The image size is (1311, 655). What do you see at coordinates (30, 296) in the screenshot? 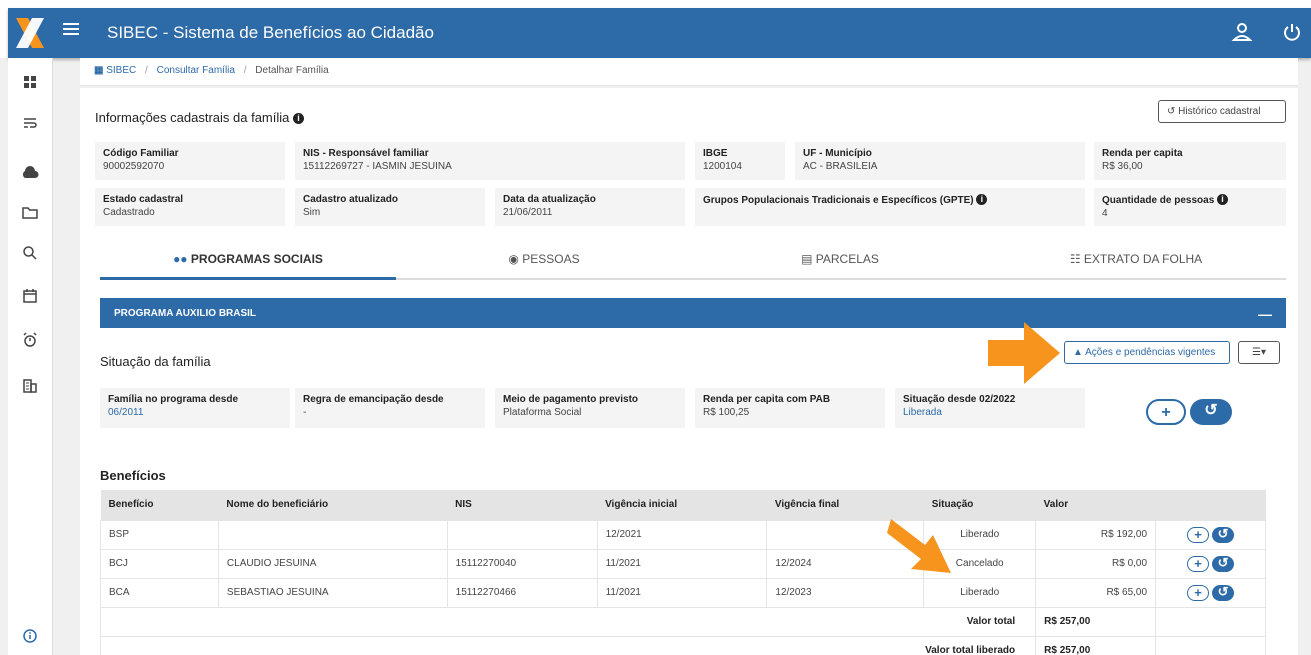
I see `calendar-icon` at bounding box center [30, 296].